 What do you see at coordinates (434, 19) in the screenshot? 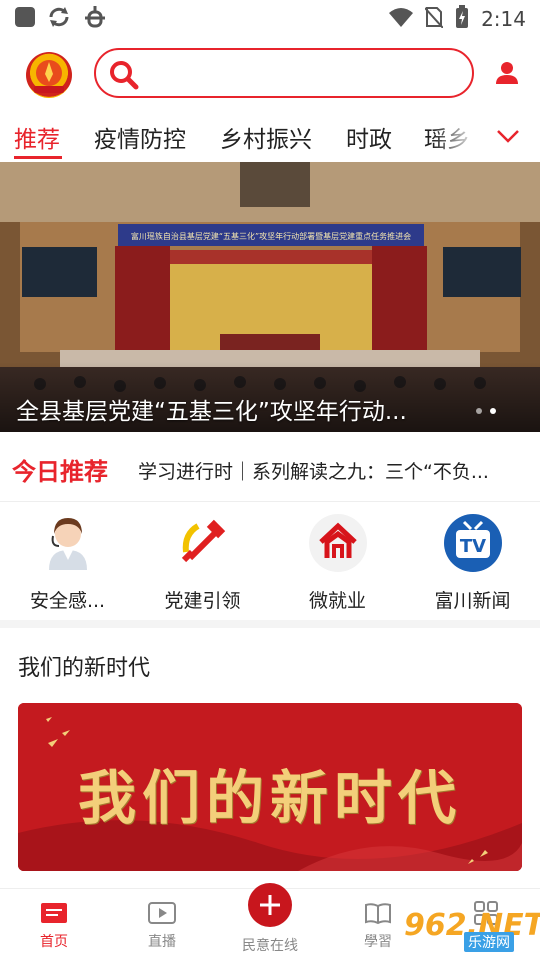
I see `no-sim-icon` at bounding box center [434, 19].